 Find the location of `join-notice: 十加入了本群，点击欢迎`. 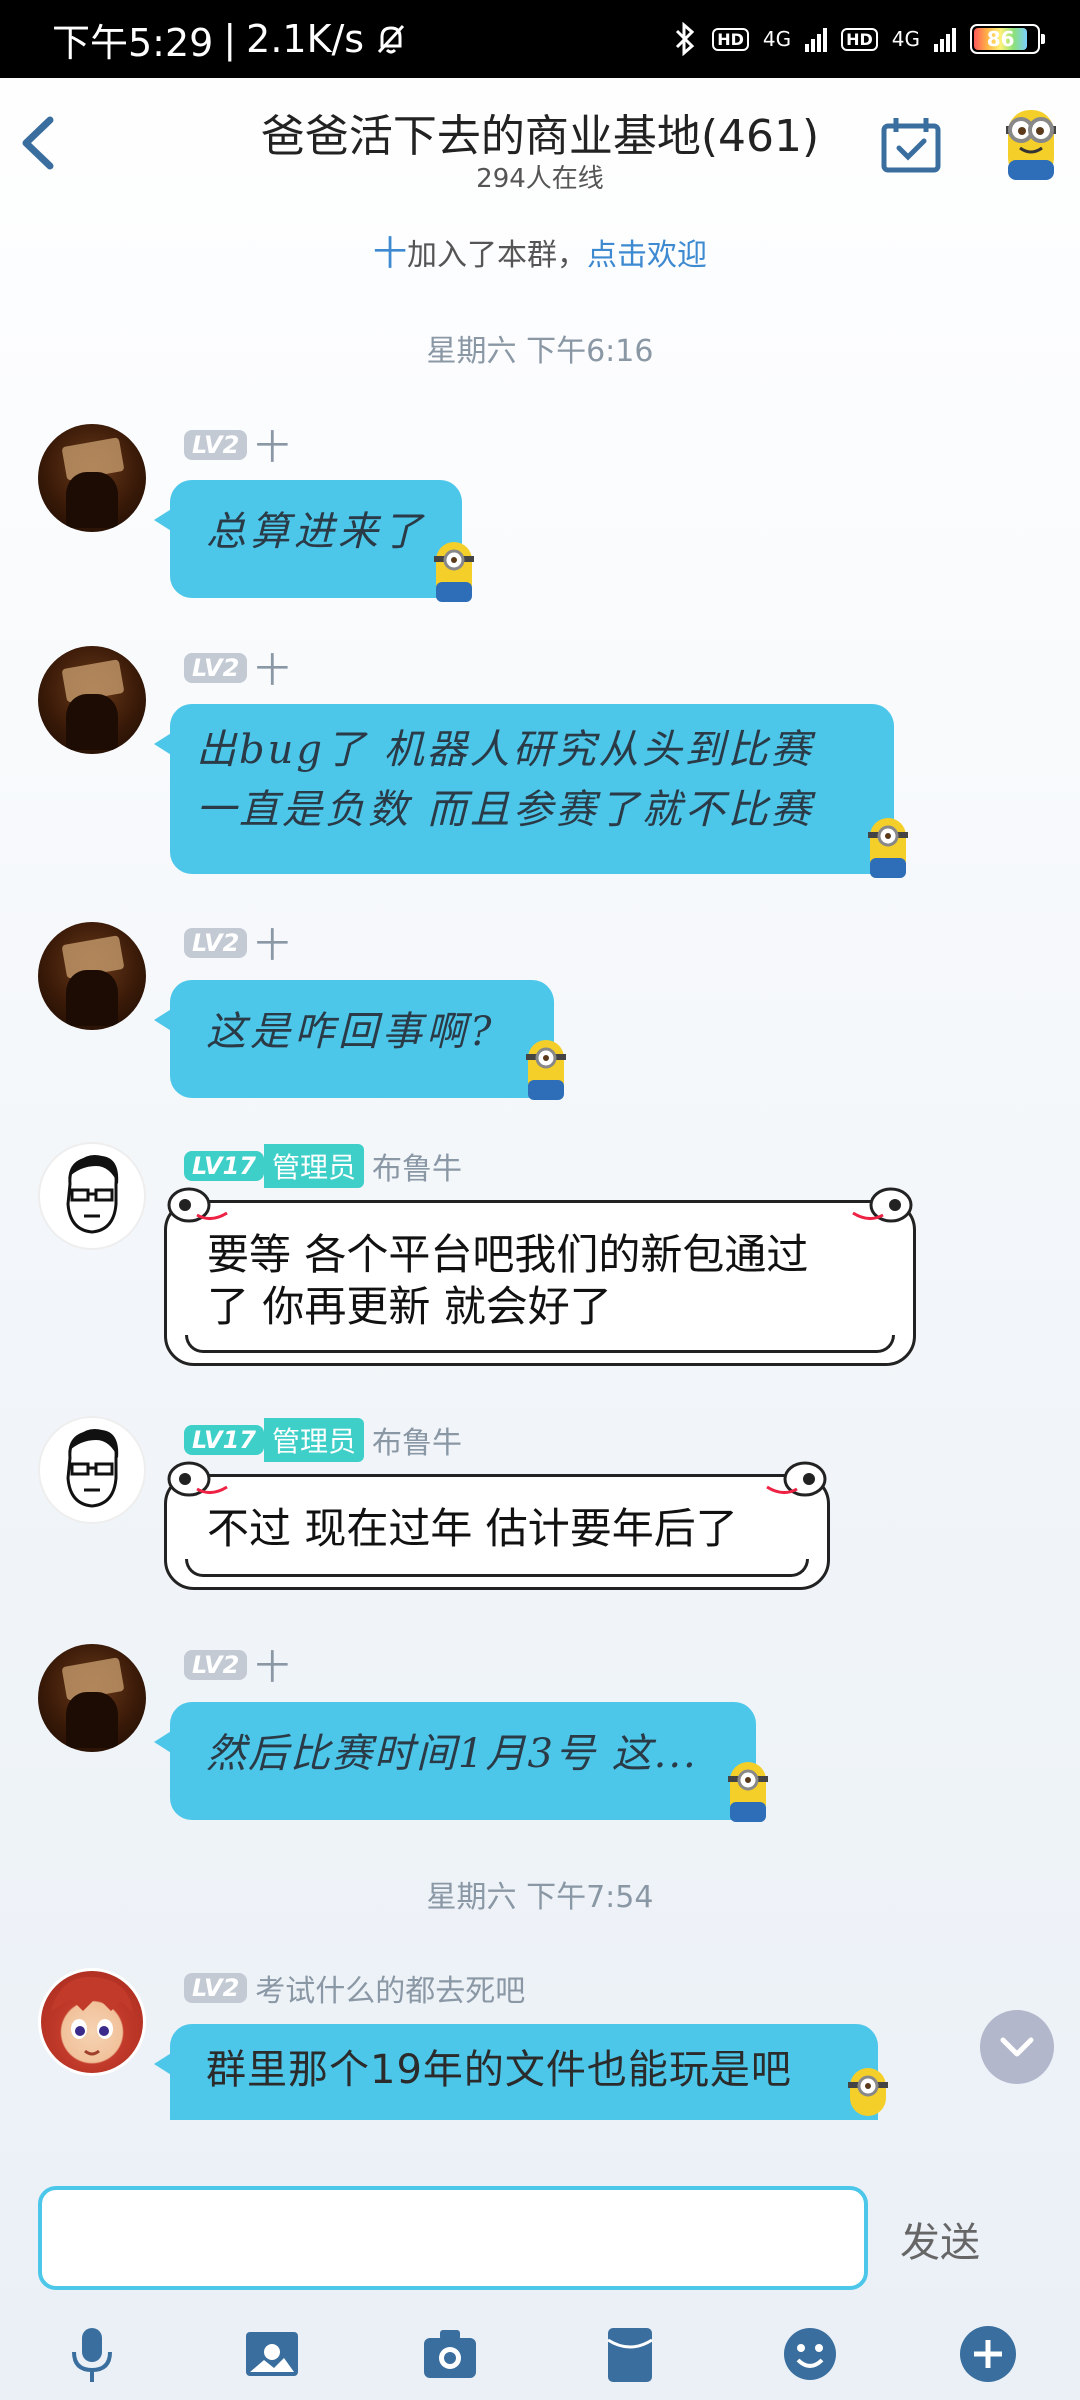

join-notice: 十加入了本群，点击欢迎 is located at coordinates (540, 250).